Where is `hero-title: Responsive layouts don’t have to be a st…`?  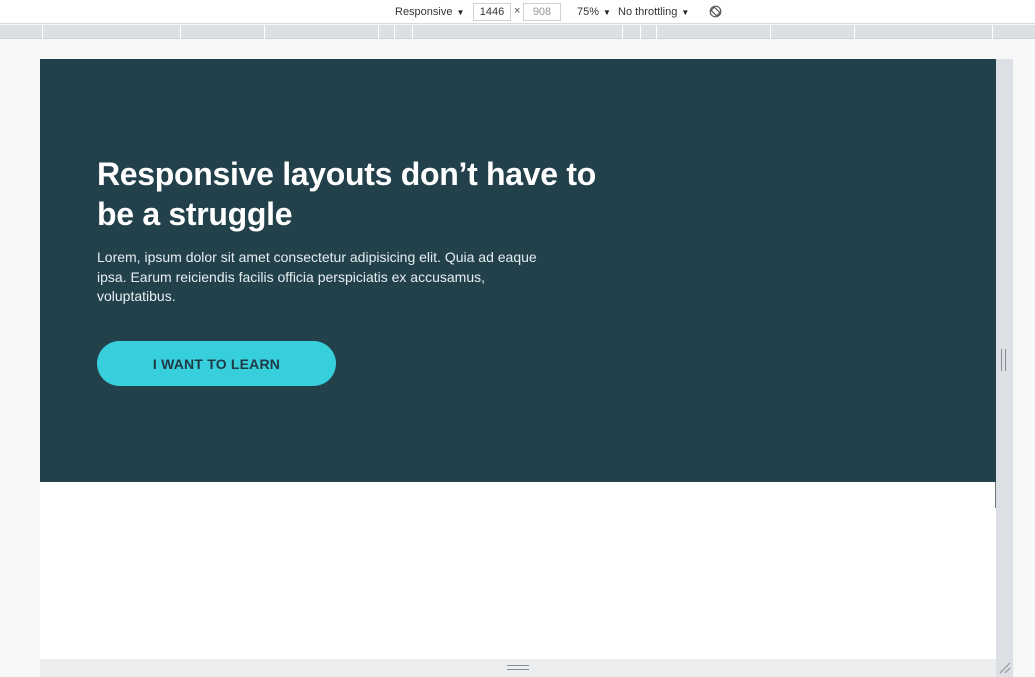
hero-title: Responsive layouts don’t have to be a st… is located at coordinates (346, 194).